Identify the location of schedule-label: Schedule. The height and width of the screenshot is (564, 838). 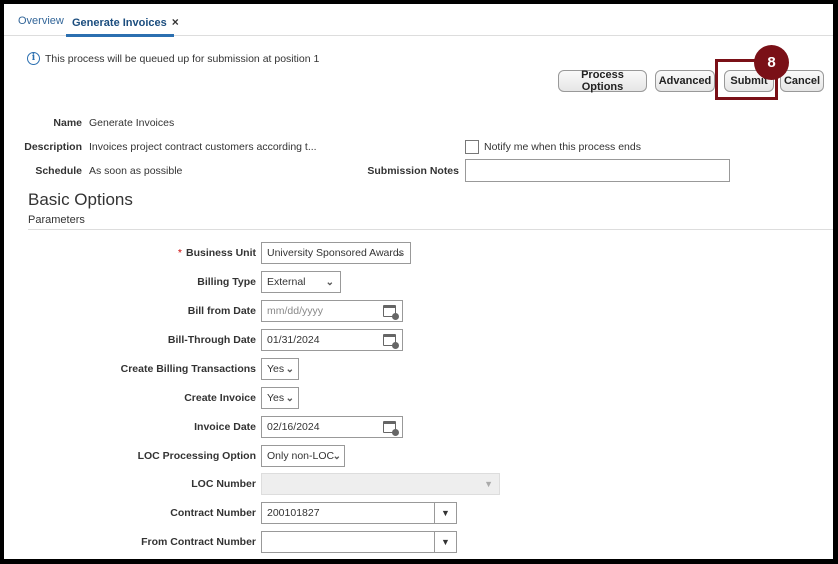
(58, 171).